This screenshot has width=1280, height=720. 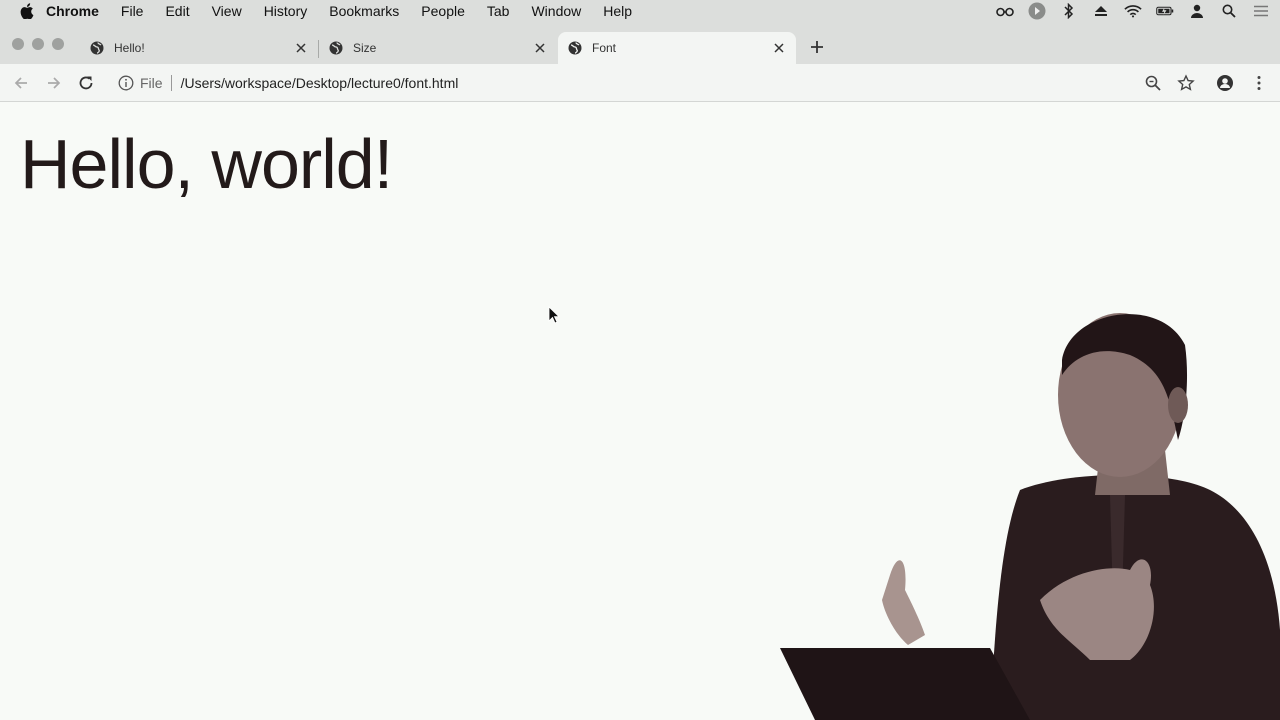 I want to click on zoom-icon, so click(x=1153, y=83).